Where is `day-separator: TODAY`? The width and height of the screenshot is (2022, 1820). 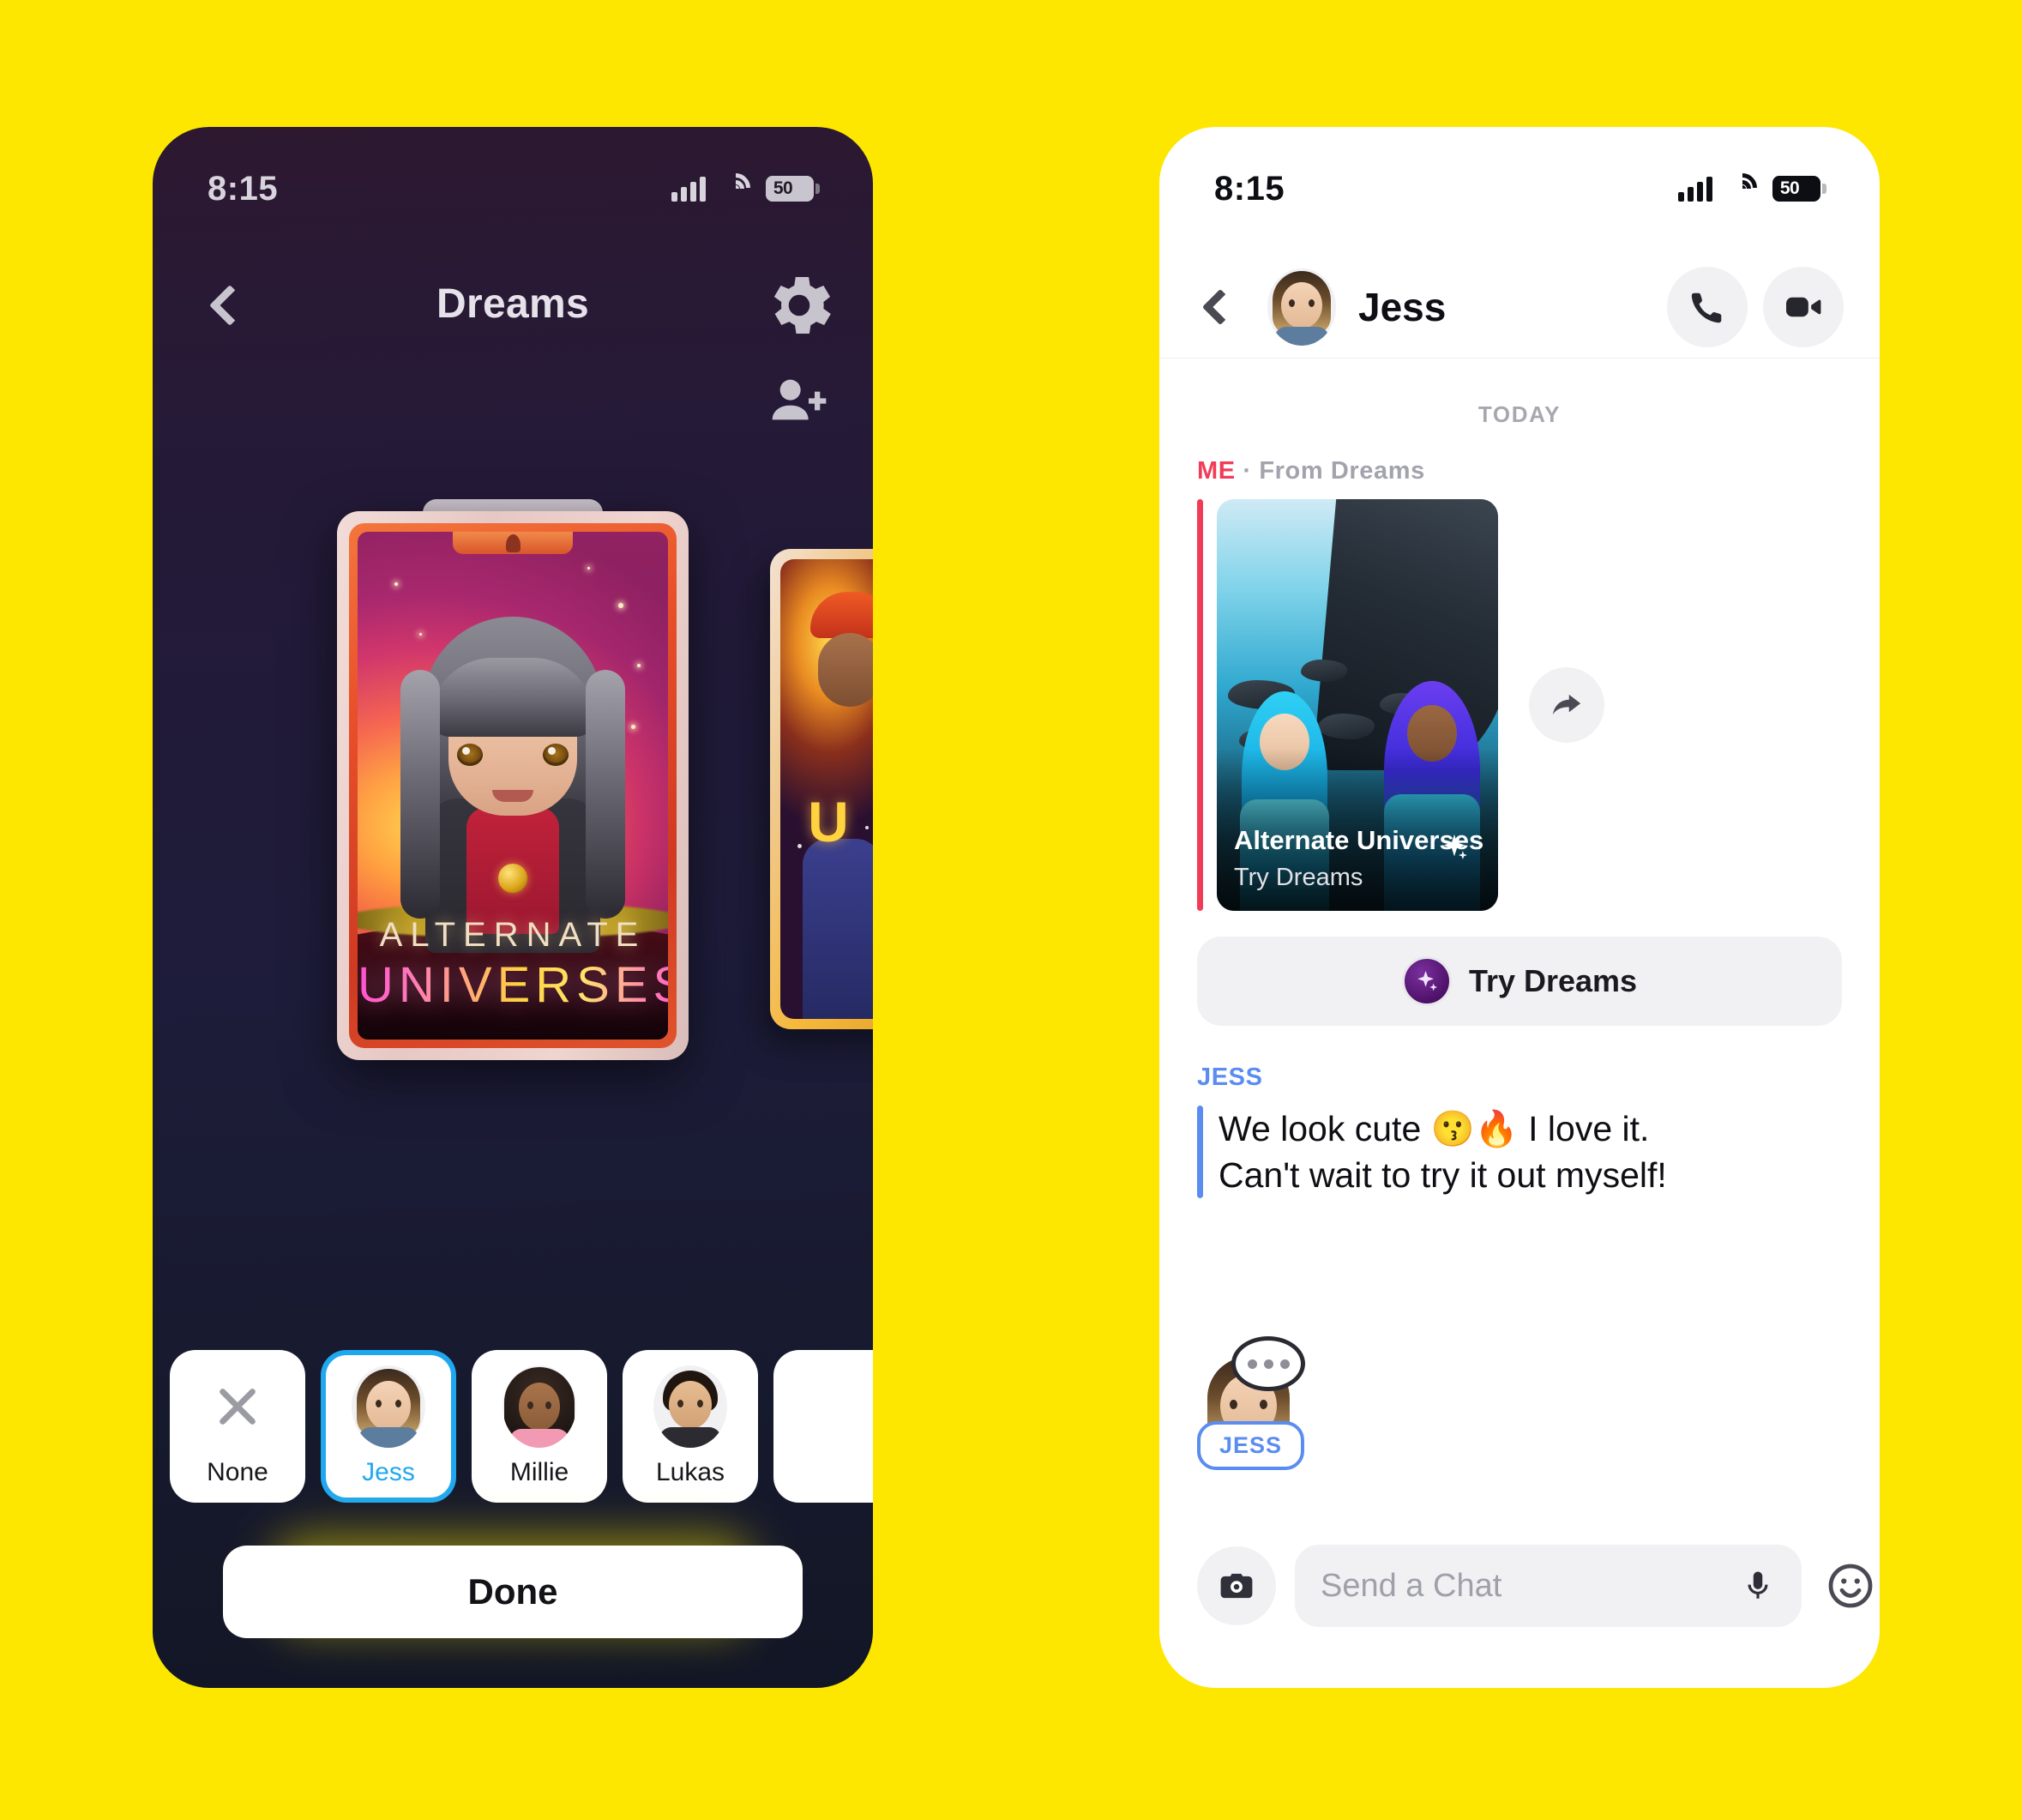 day-separator: TODAY is located at coordinates (1519, 414).